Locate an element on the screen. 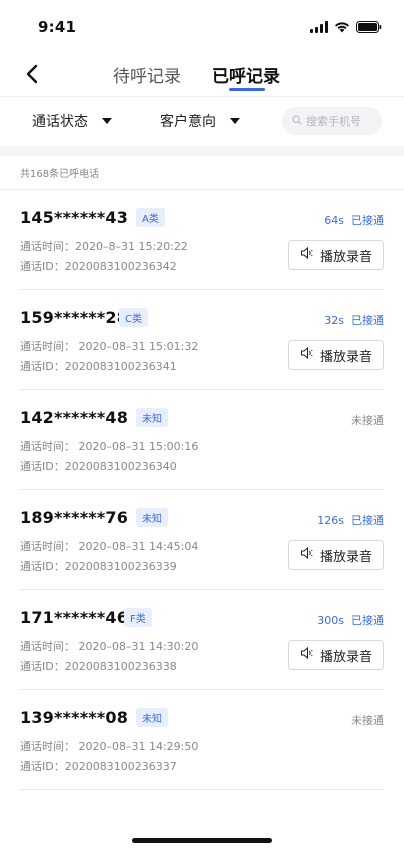 This screenshot has height=858, width=404. call-id: 通话ID：2020083100236337 is located at coordinates (98, 766).